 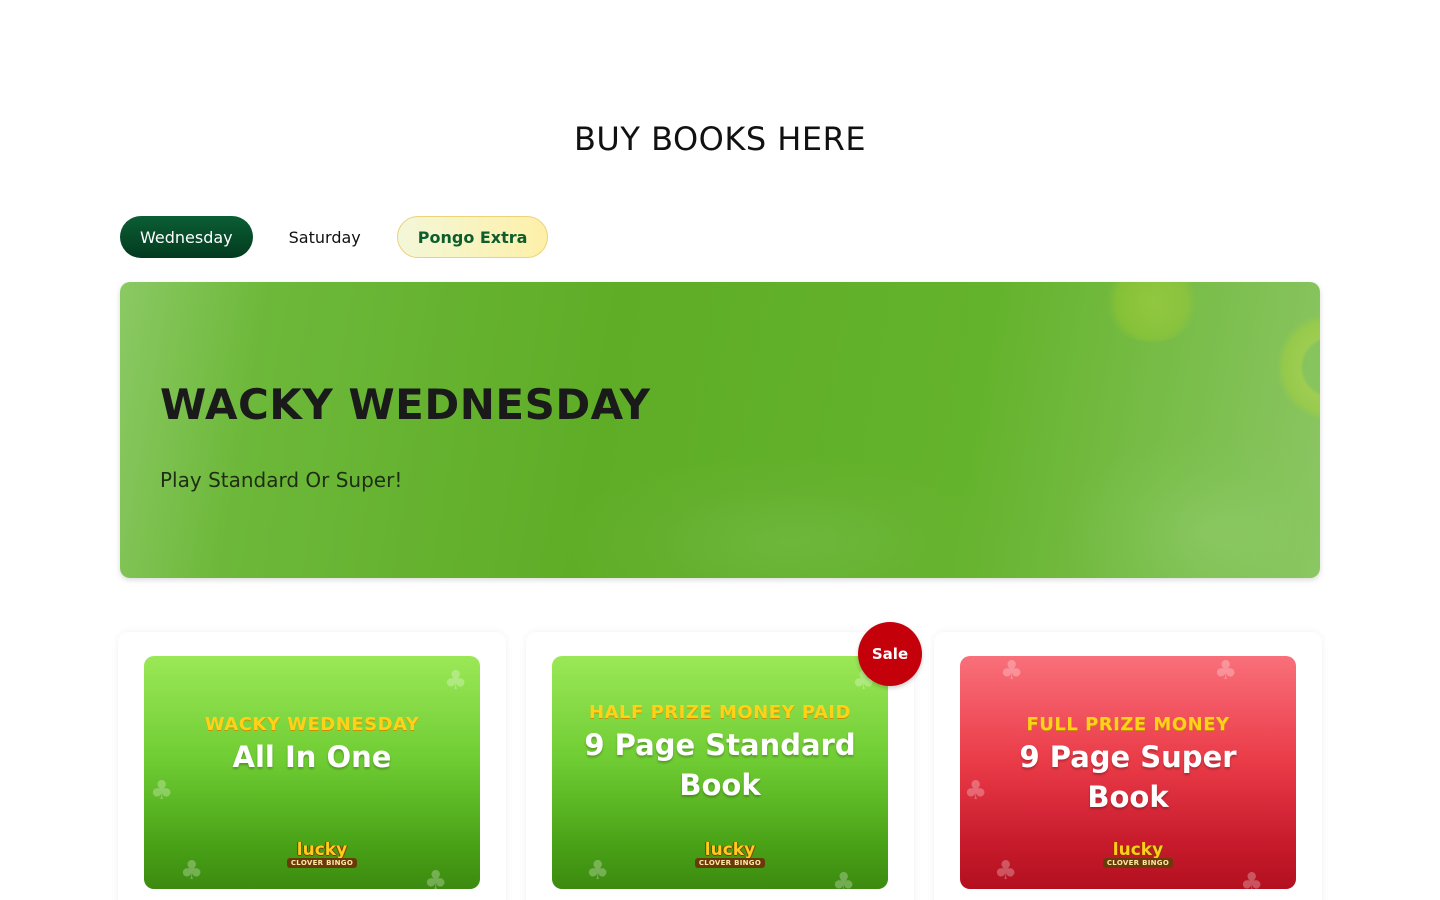 What do you see at coordinates (405, 404) in the screenshot?
I see `hero-title: WACKY WEDNESDAY` at bounding box center [405, 404].